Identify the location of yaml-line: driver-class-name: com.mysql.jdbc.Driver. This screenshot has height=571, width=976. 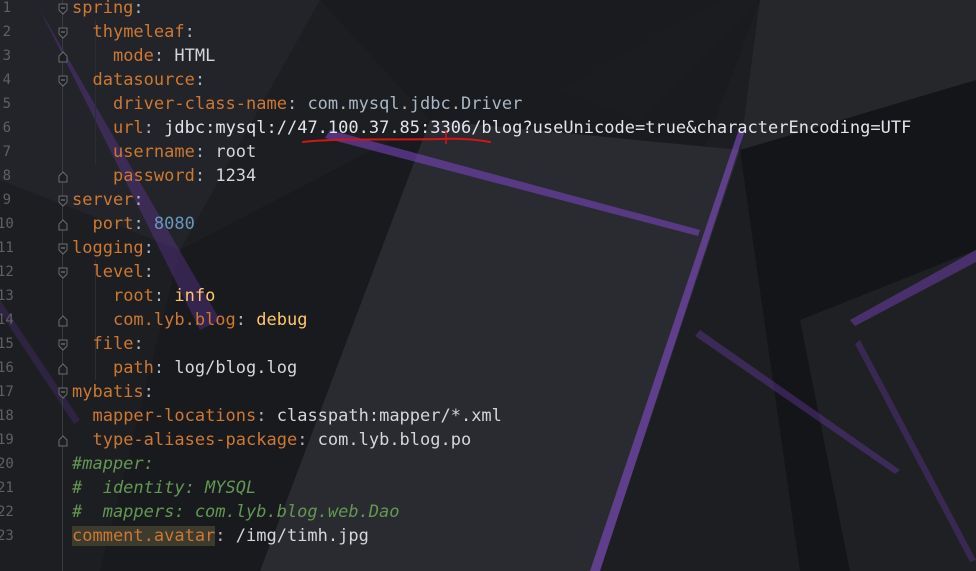
(297, 104).